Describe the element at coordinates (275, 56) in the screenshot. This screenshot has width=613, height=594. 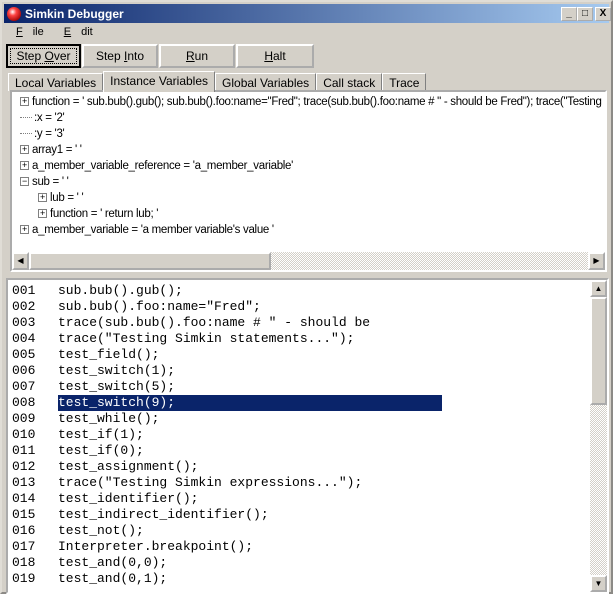
I see `halt-button: Halt` at that location.